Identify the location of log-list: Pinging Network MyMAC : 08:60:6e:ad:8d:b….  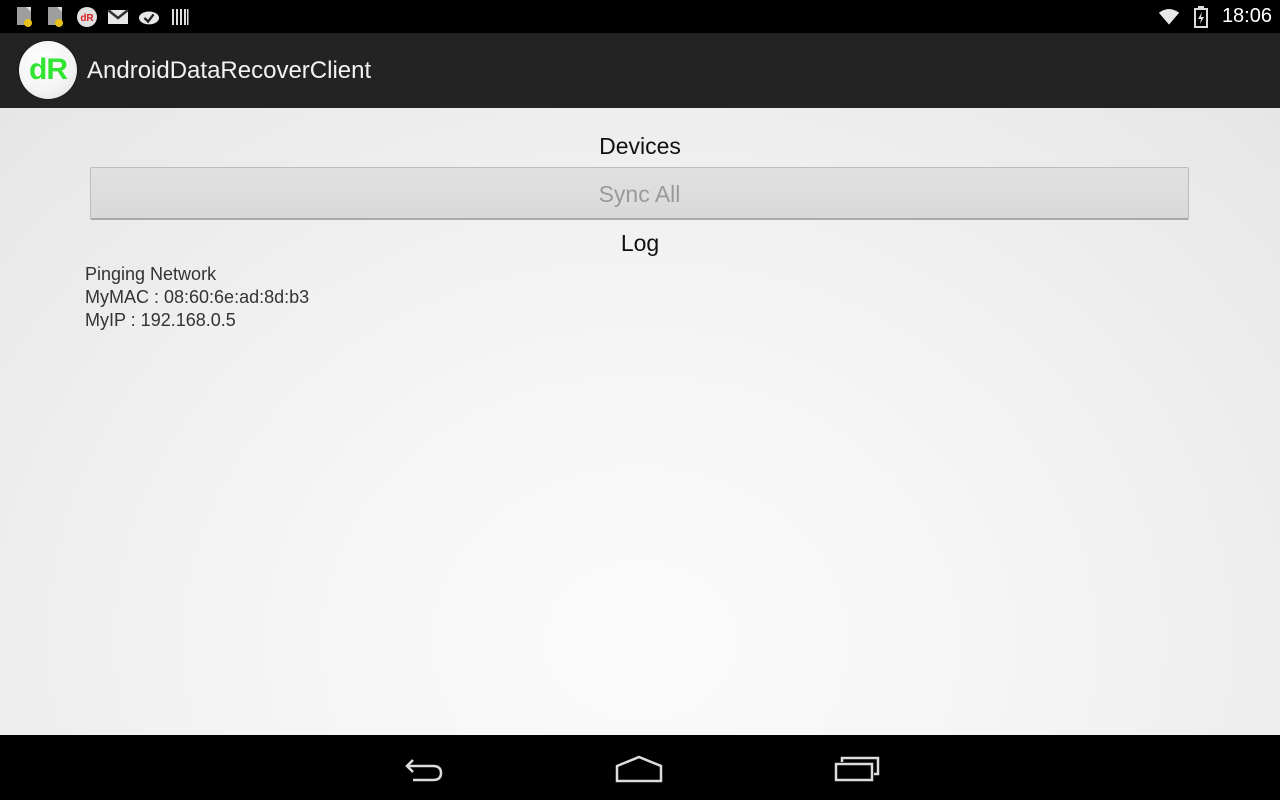
(197, 297).